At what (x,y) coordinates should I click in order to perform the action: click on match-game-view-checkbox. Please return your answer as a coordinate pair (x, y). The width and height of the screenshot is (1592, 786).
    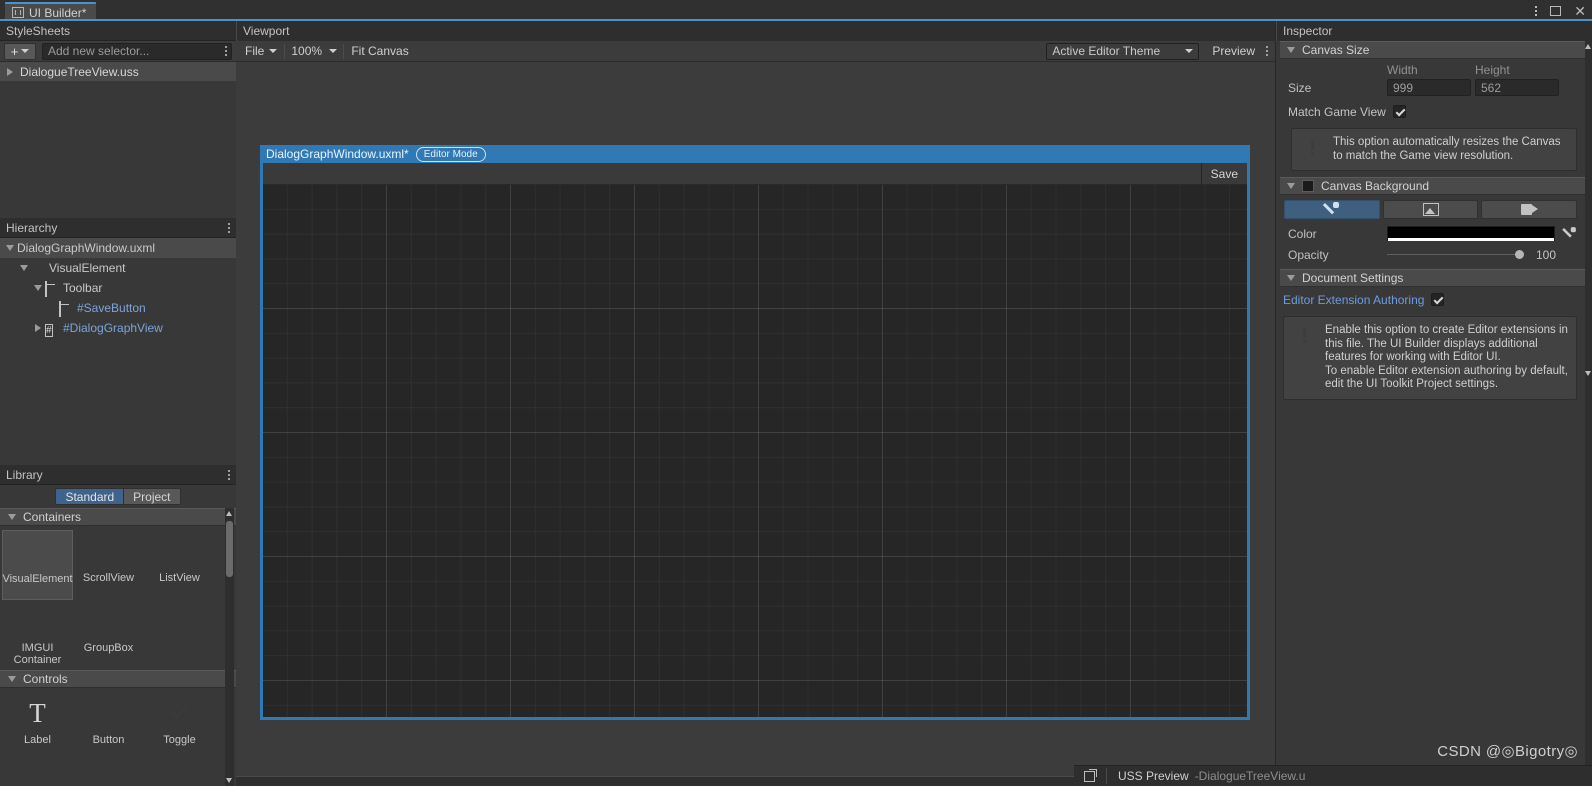
    Looking at the image, I should click on (1399, 111).